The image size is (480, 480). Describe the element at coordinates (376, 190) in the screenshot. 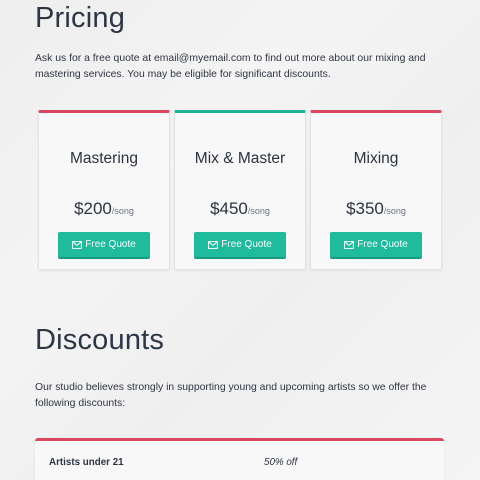

I see `pricing-card-mixing: Mixing $350/song Free Quote` at that location.